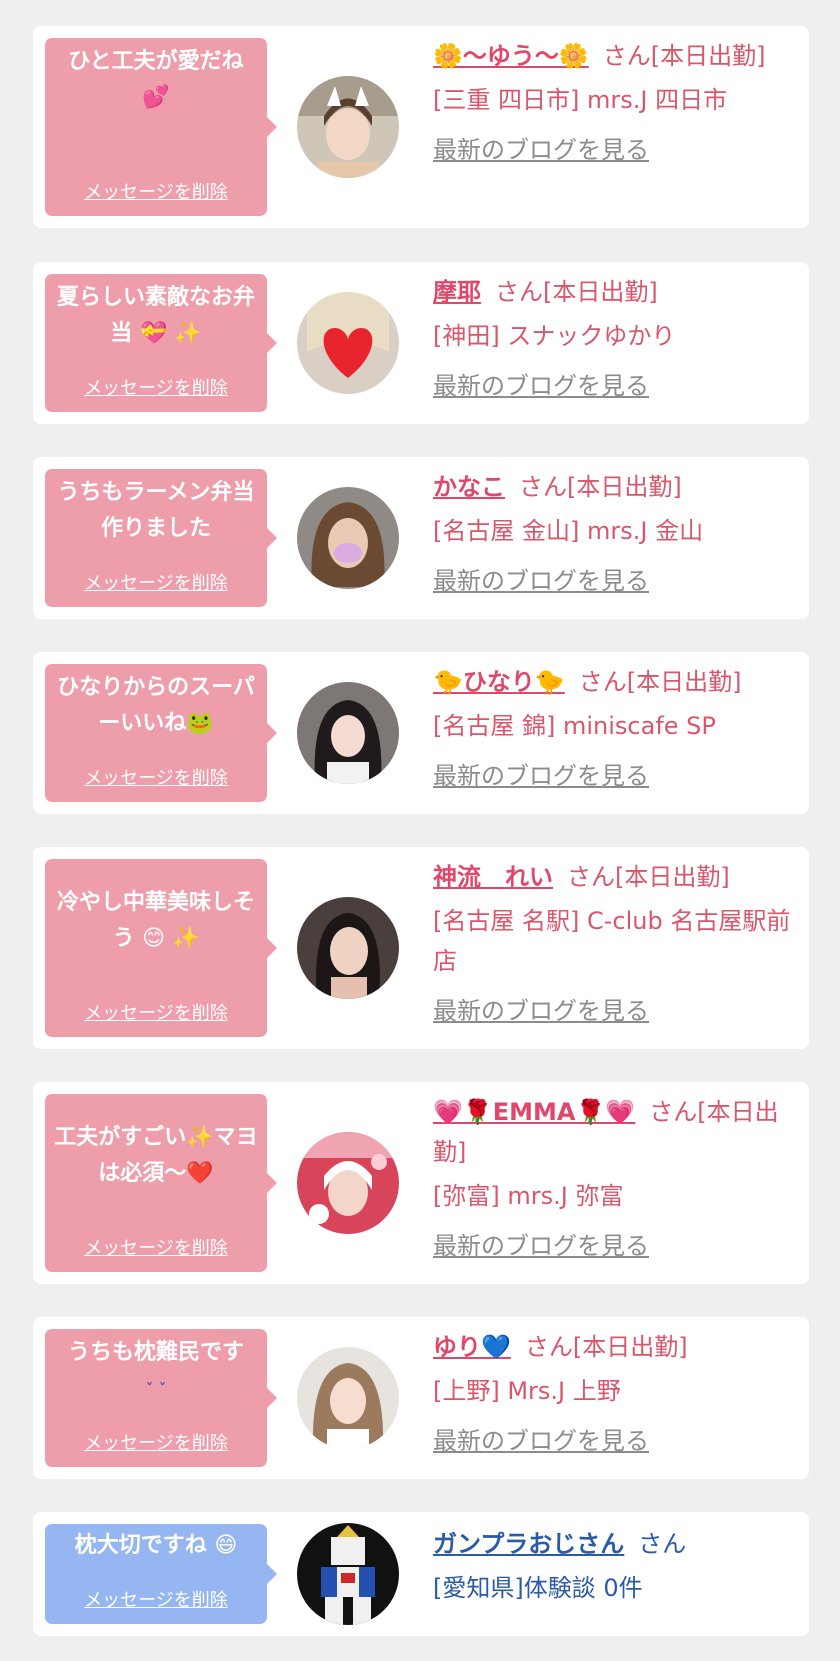  What do you see at coordinates (568, 531) in the screenshot?
I see `shop-name: [名古屋 金山] mrs.J 金山` at bounding box center [568, 531].